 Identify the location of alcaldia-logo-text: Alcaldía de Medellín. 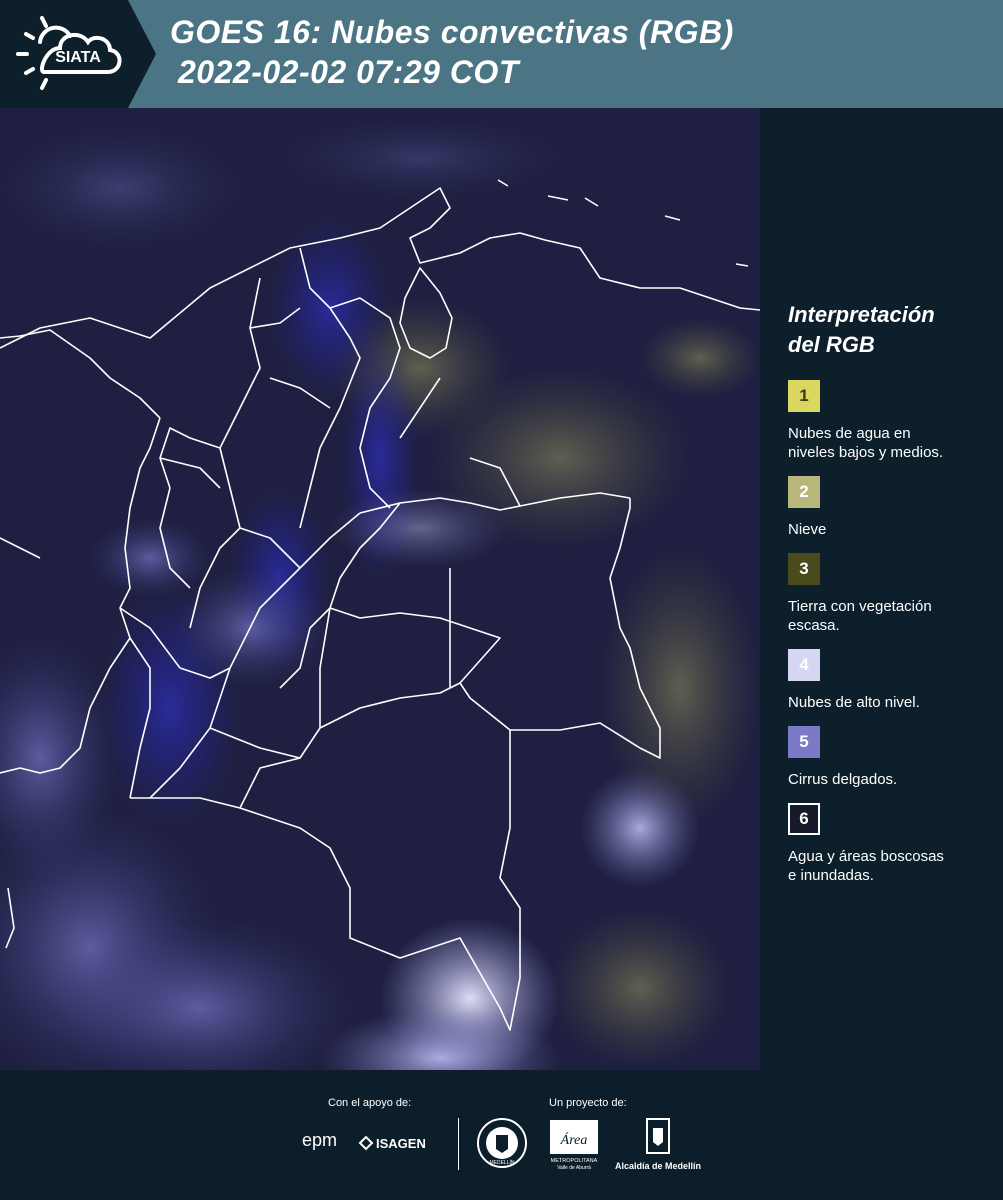
(658, 1166).